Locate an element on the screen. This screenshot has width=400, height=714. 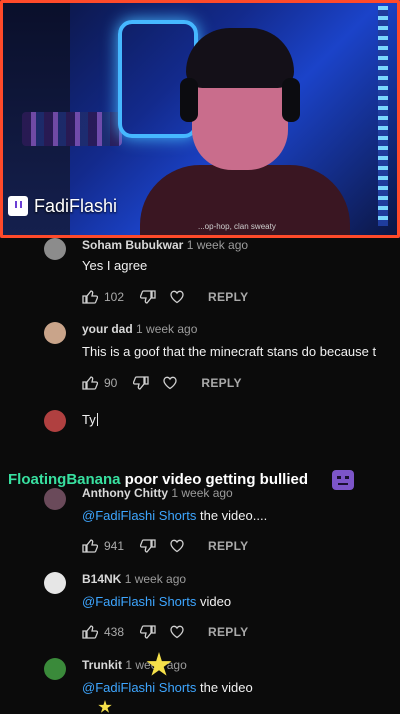
comment-author: your dad is located at coordinates (107, 329).